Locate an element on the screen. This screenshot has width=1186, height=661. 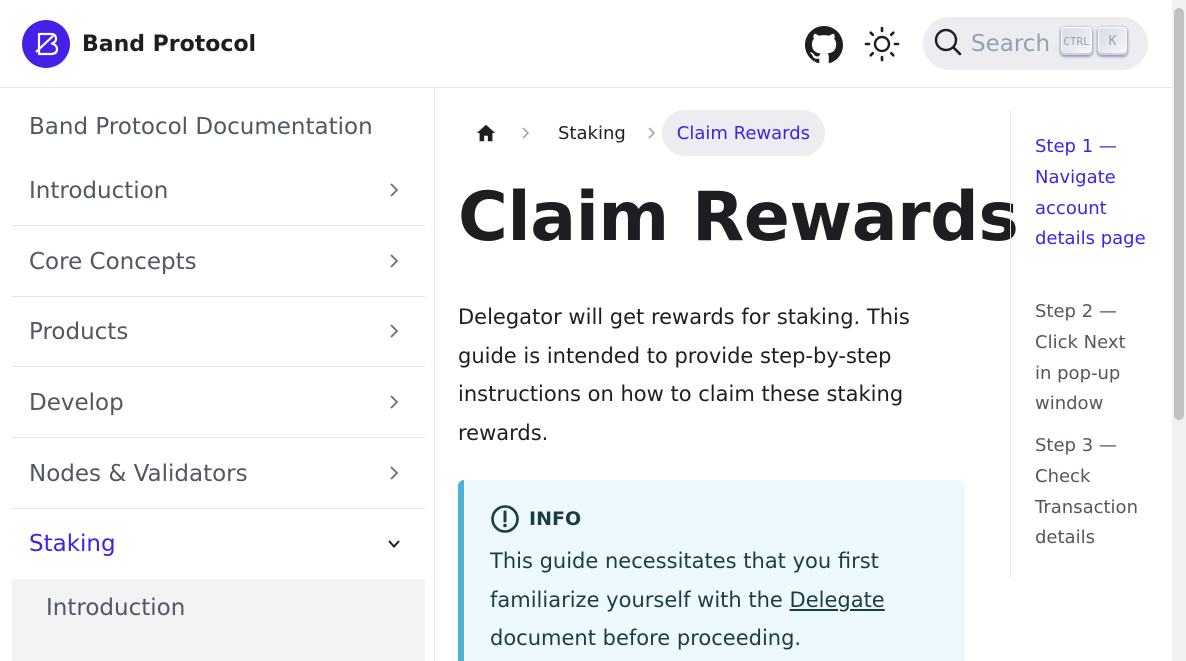
search-icon is located at coordinates (948, 44).